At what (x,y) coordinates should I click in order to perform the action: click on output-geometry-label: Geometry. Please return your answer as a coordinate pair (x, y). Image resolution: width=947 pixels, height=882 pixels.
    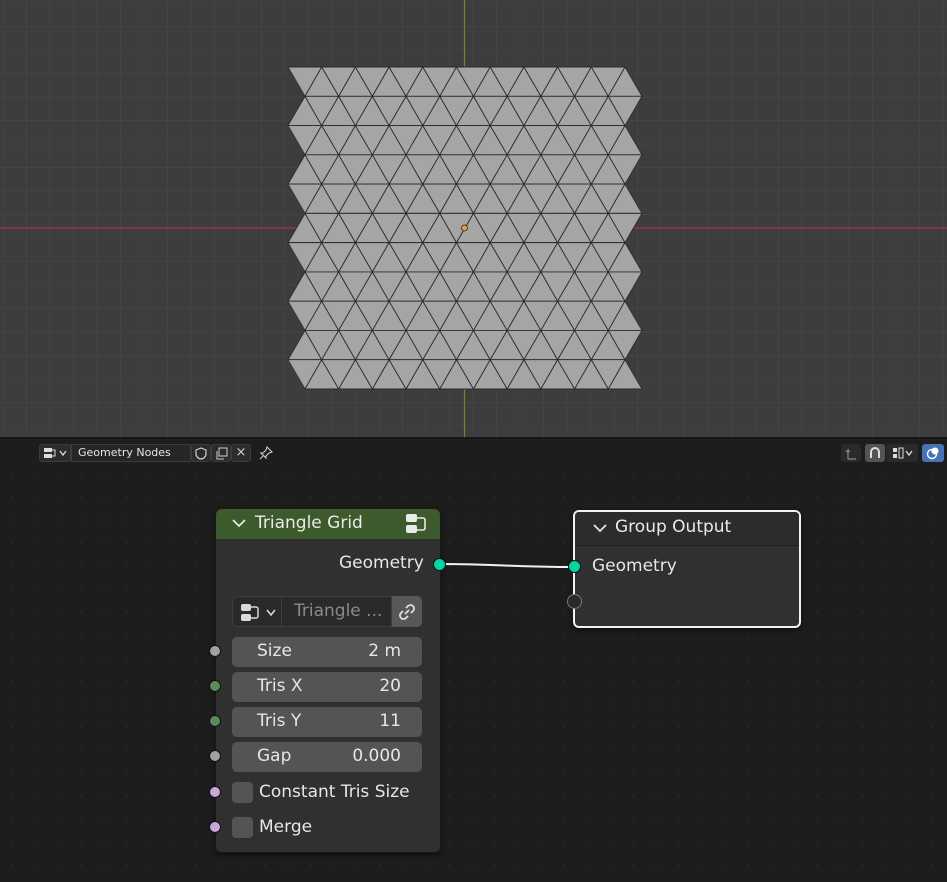
    Looking at the image, I should click on (381, 563).